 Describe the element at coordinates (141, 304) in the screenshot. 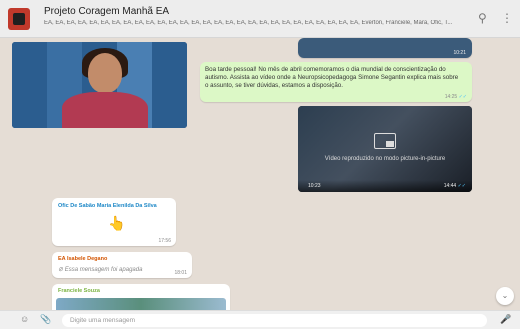

I see `image-preview` at that location.